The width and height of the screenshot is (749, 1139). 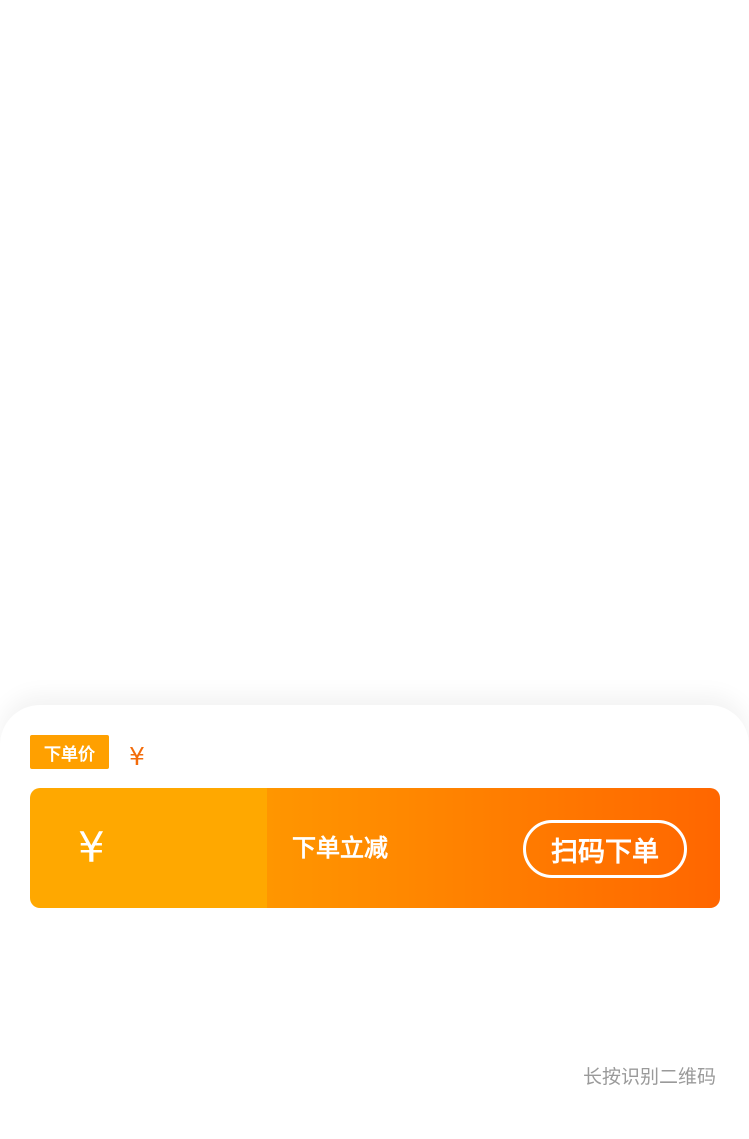 I want to click on coupon-banner: ¥ 下单立减 扫码下单, so click(x=375, y=848).